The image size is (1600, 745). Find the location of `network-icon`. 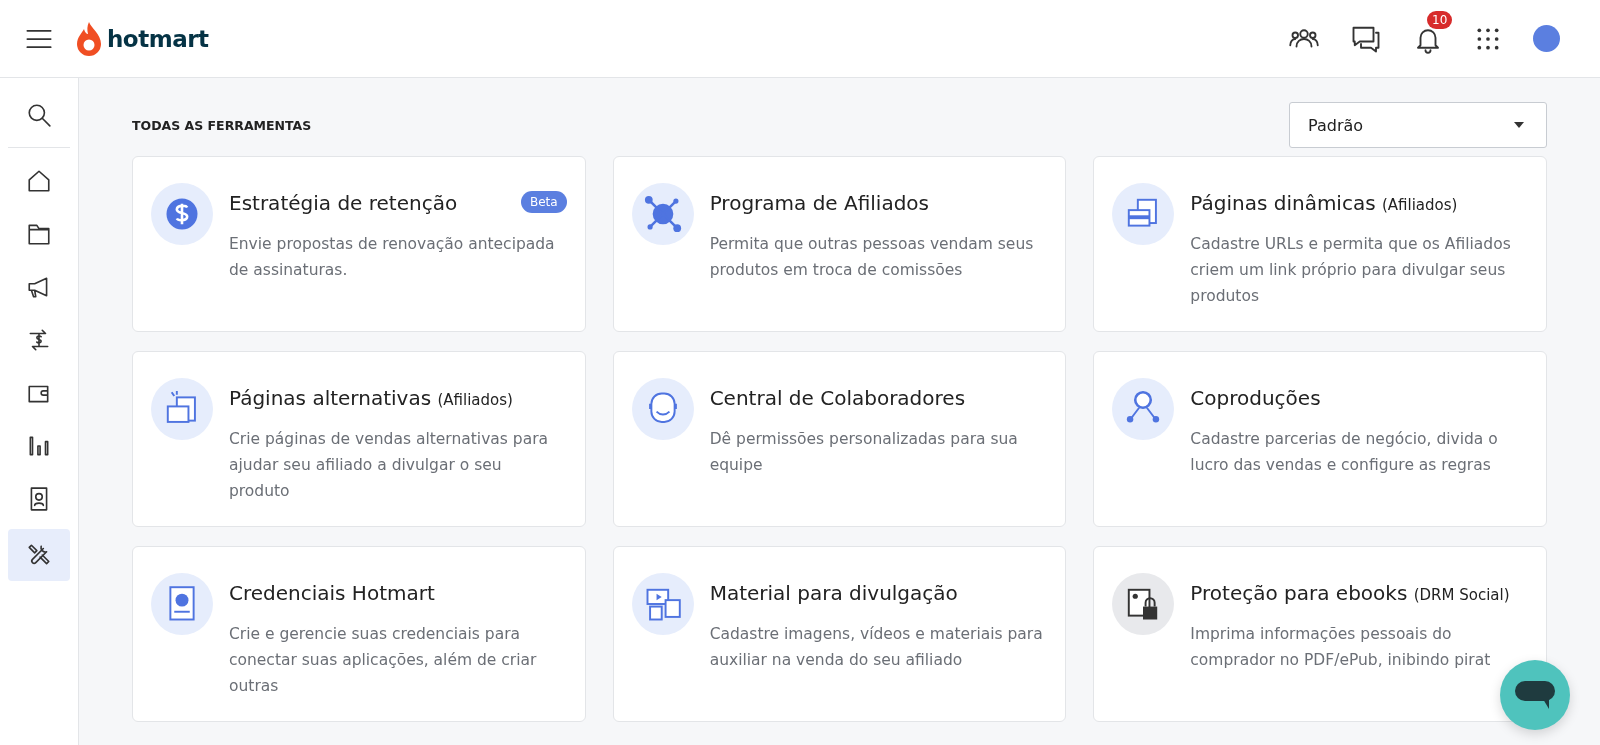

network-icon is located at coordinates (662, 214).